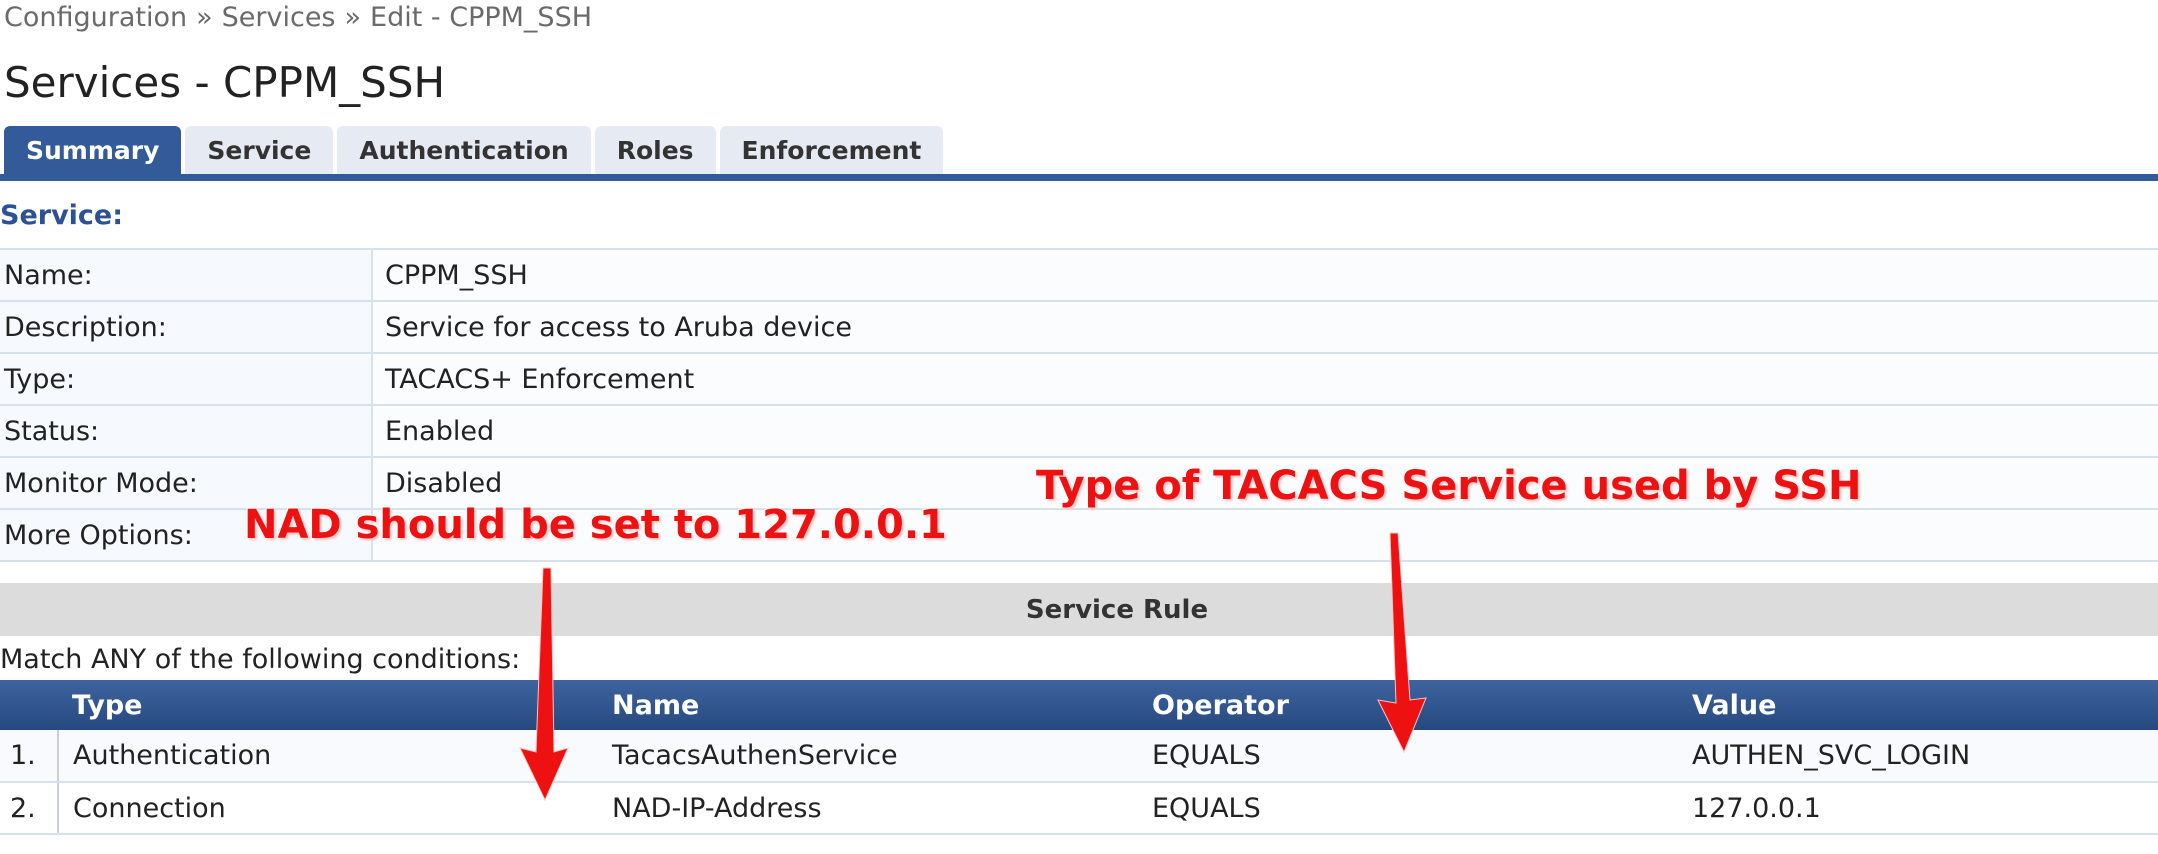  What do you see at coordinates (186, 327) in the screenshot?
I see `property-key: Description:` at bounding box center [186, 327].